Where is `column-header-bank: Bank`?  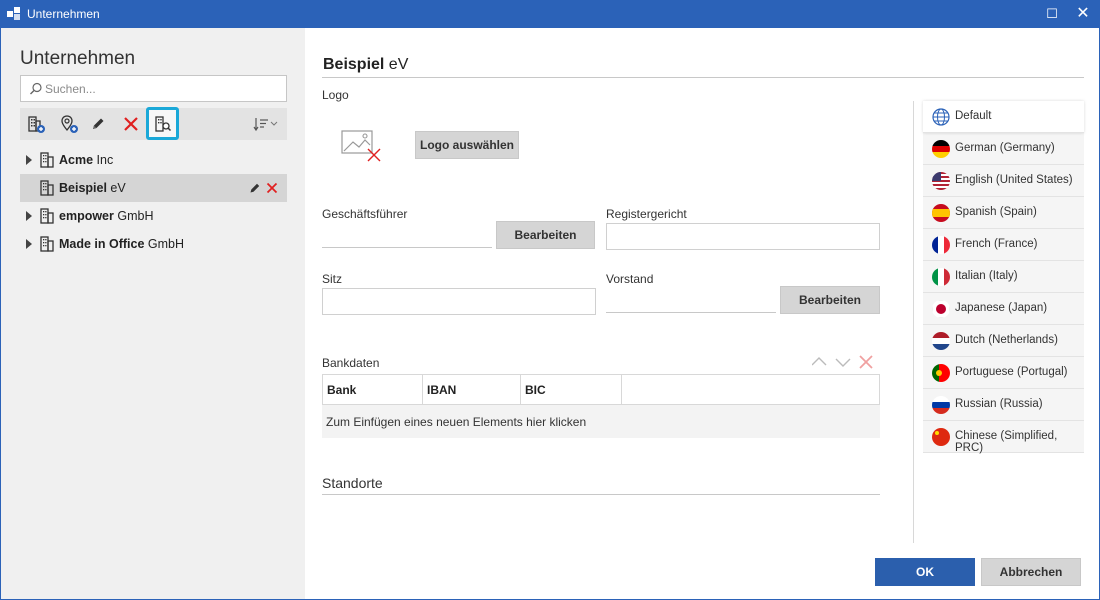
column-header-bank: Bank is located at coordinates (373, 389).